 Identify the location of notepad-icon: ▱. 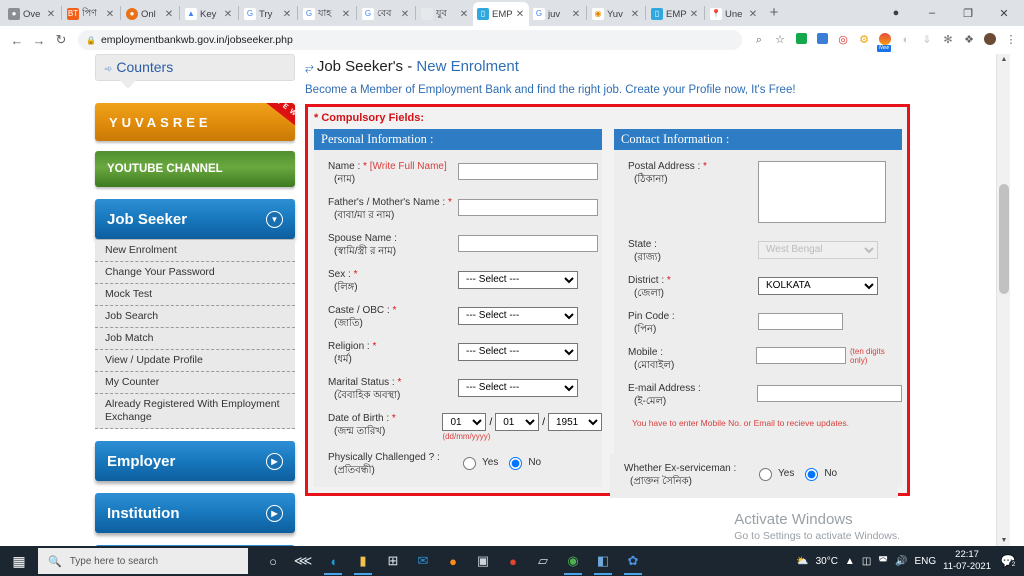
(543, 561).